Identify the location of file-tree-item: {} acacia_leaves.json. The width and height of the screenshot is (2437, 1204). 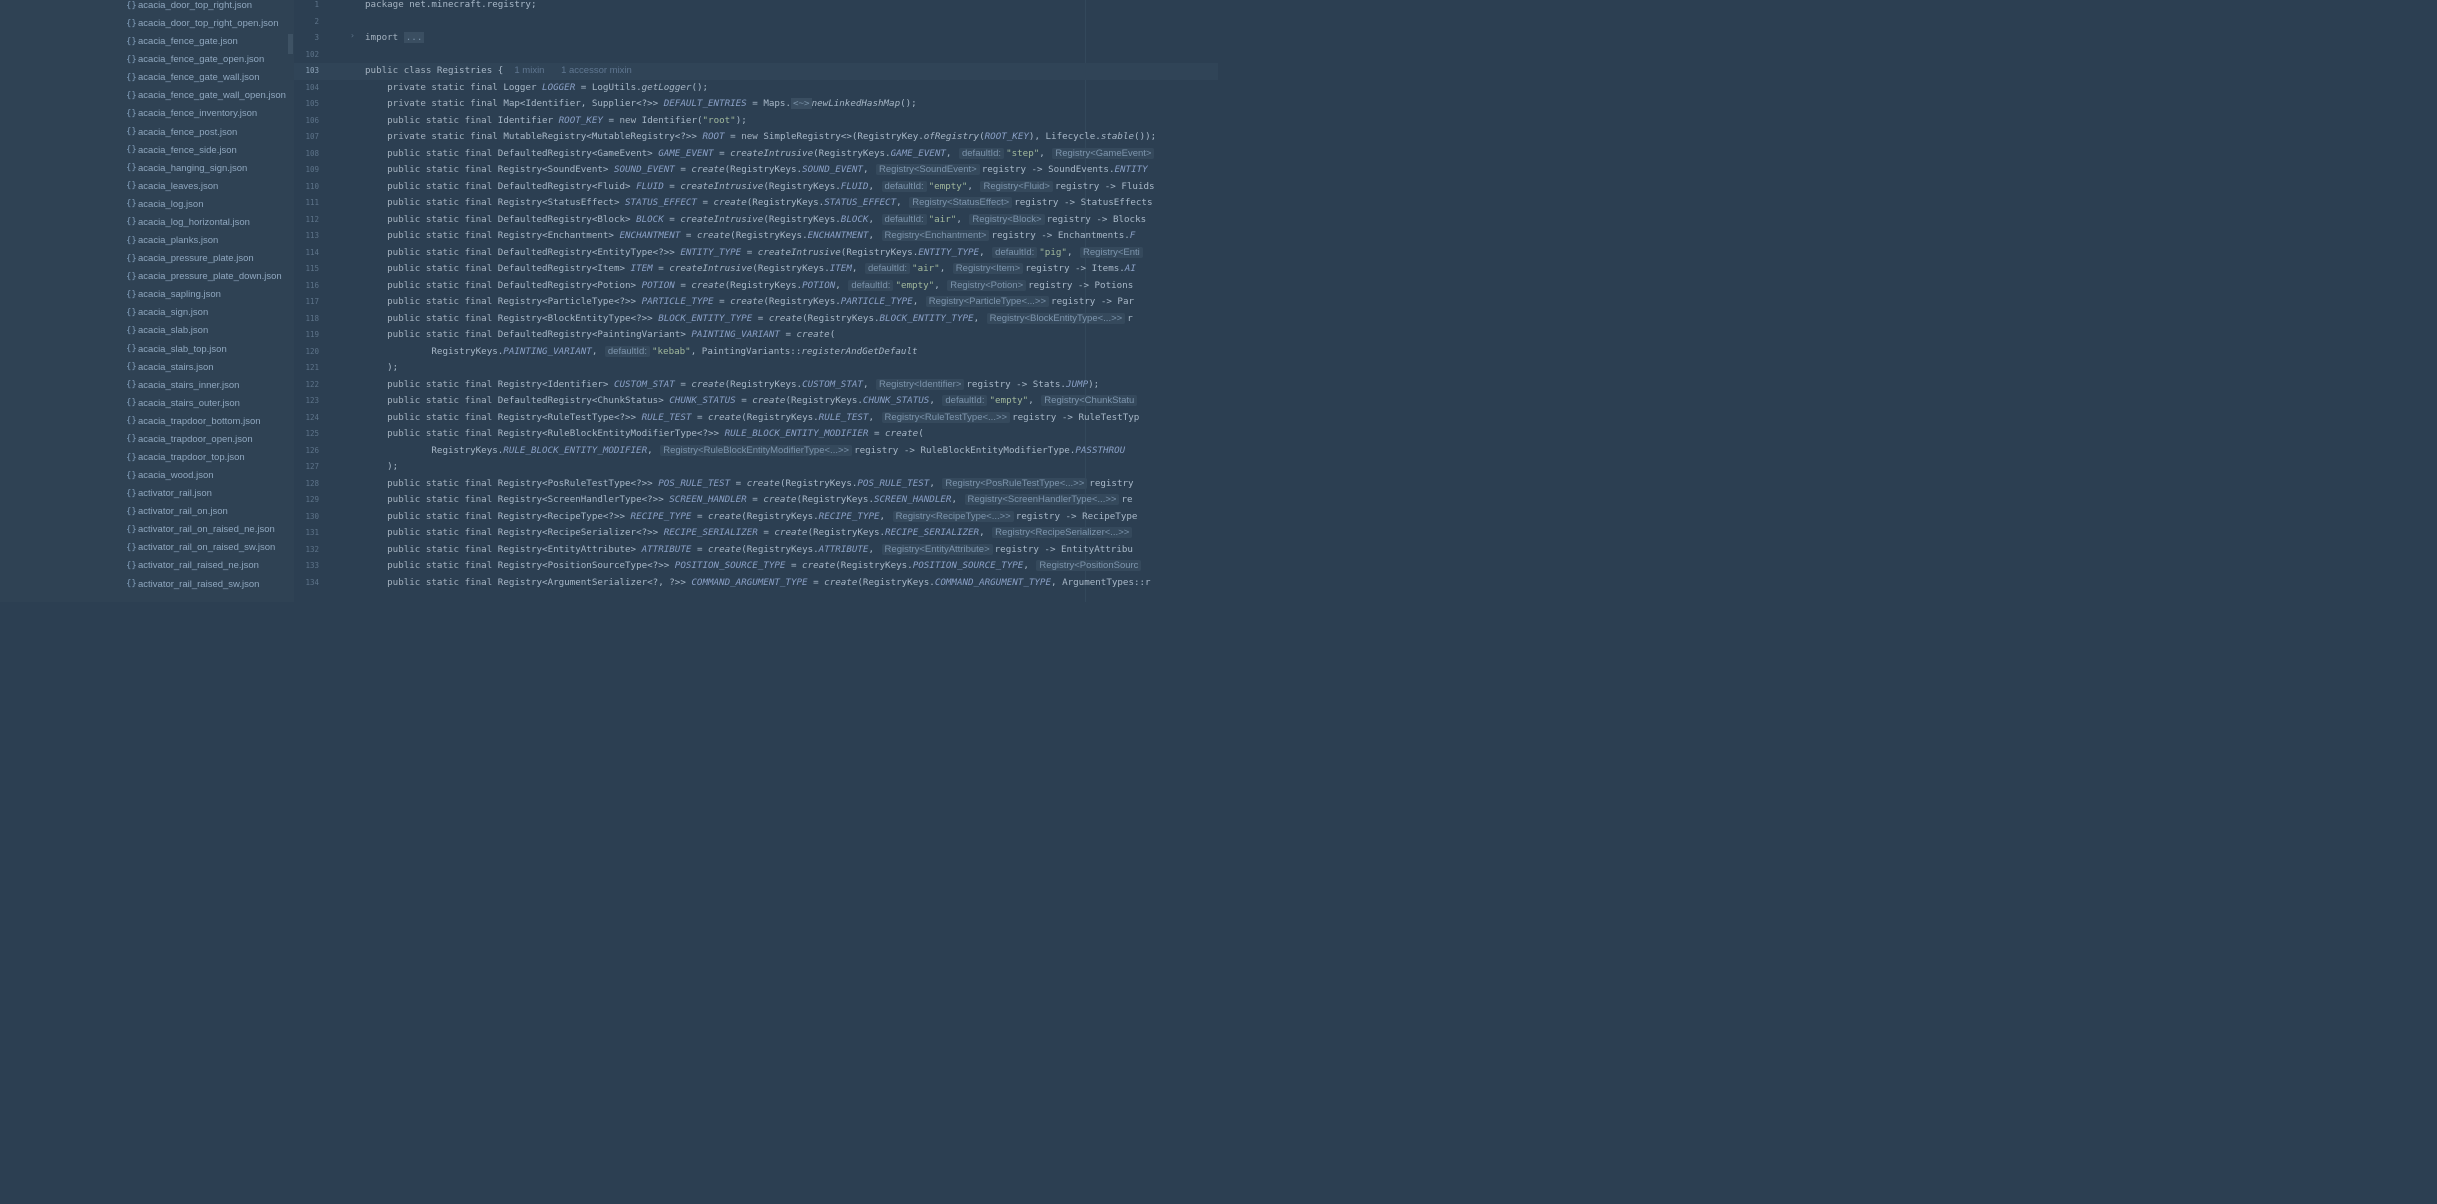
(172, 186).